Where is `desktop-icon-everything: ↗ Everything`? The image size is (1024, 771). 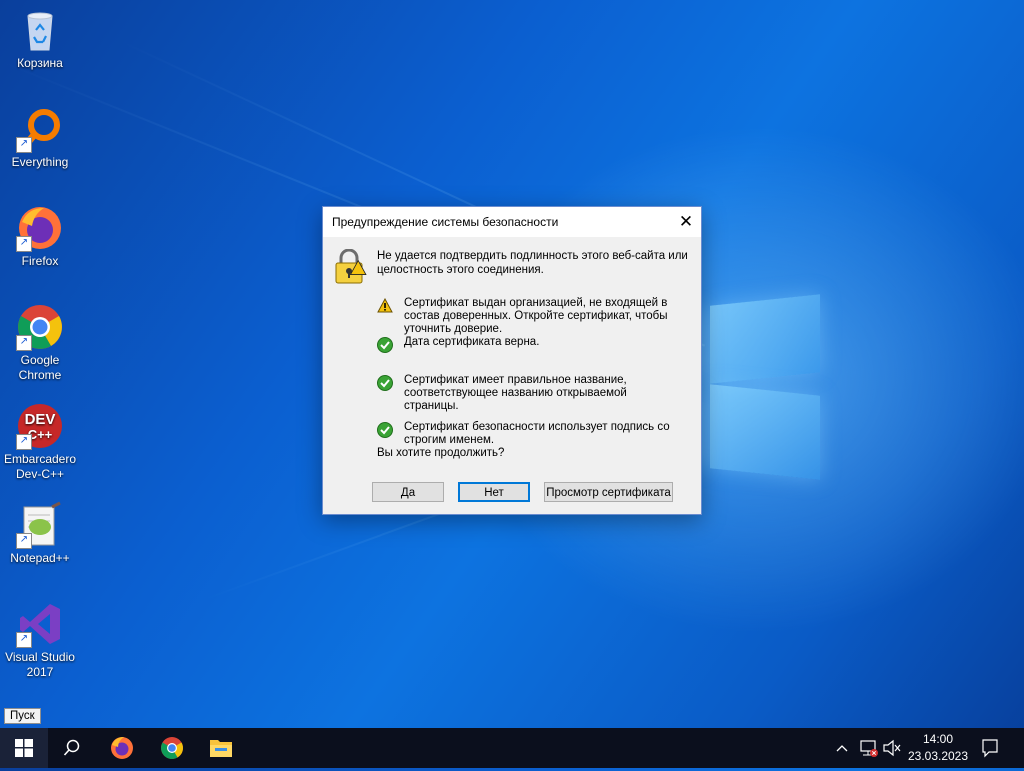
desktop-icon-everything: ↗ Everything is located at coordinates (40, 137).